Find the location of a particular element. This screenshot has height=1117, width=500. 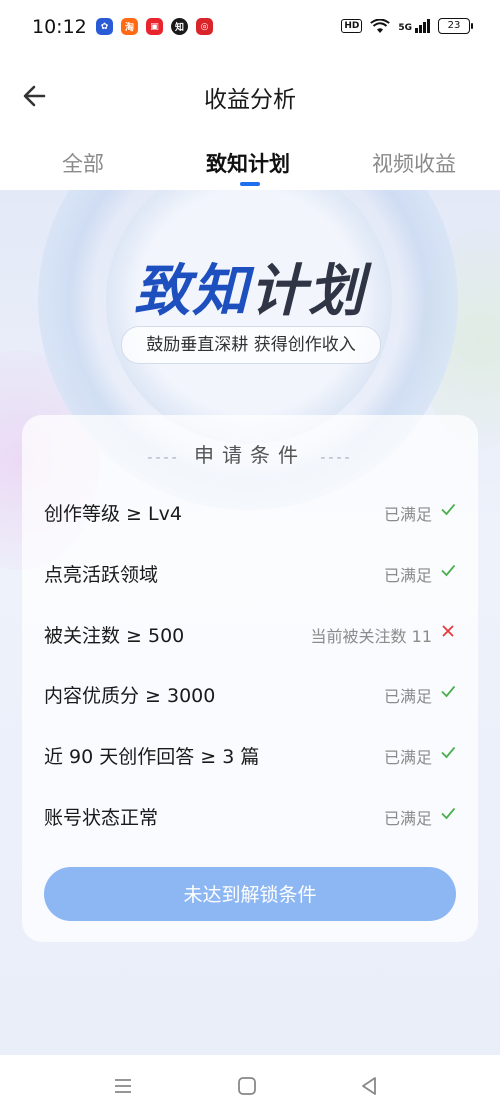

condition-row: 账号状态正常 已满足 is located at coordinates (250, 815).